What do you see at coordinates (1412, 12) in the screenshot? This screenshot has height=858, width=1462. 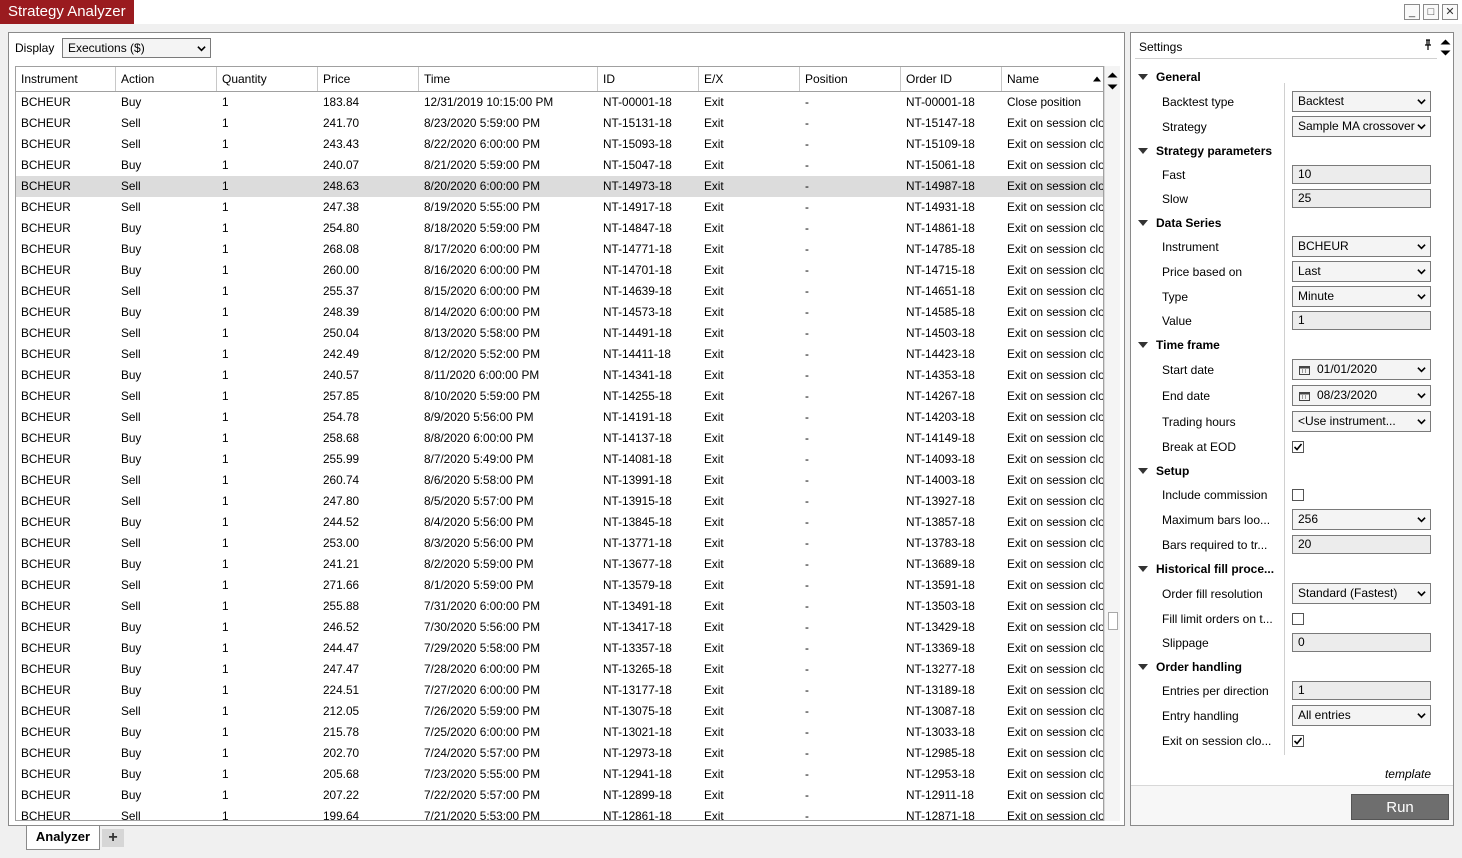 I see `minimize-button: _` at bounding box center [1412, 12].